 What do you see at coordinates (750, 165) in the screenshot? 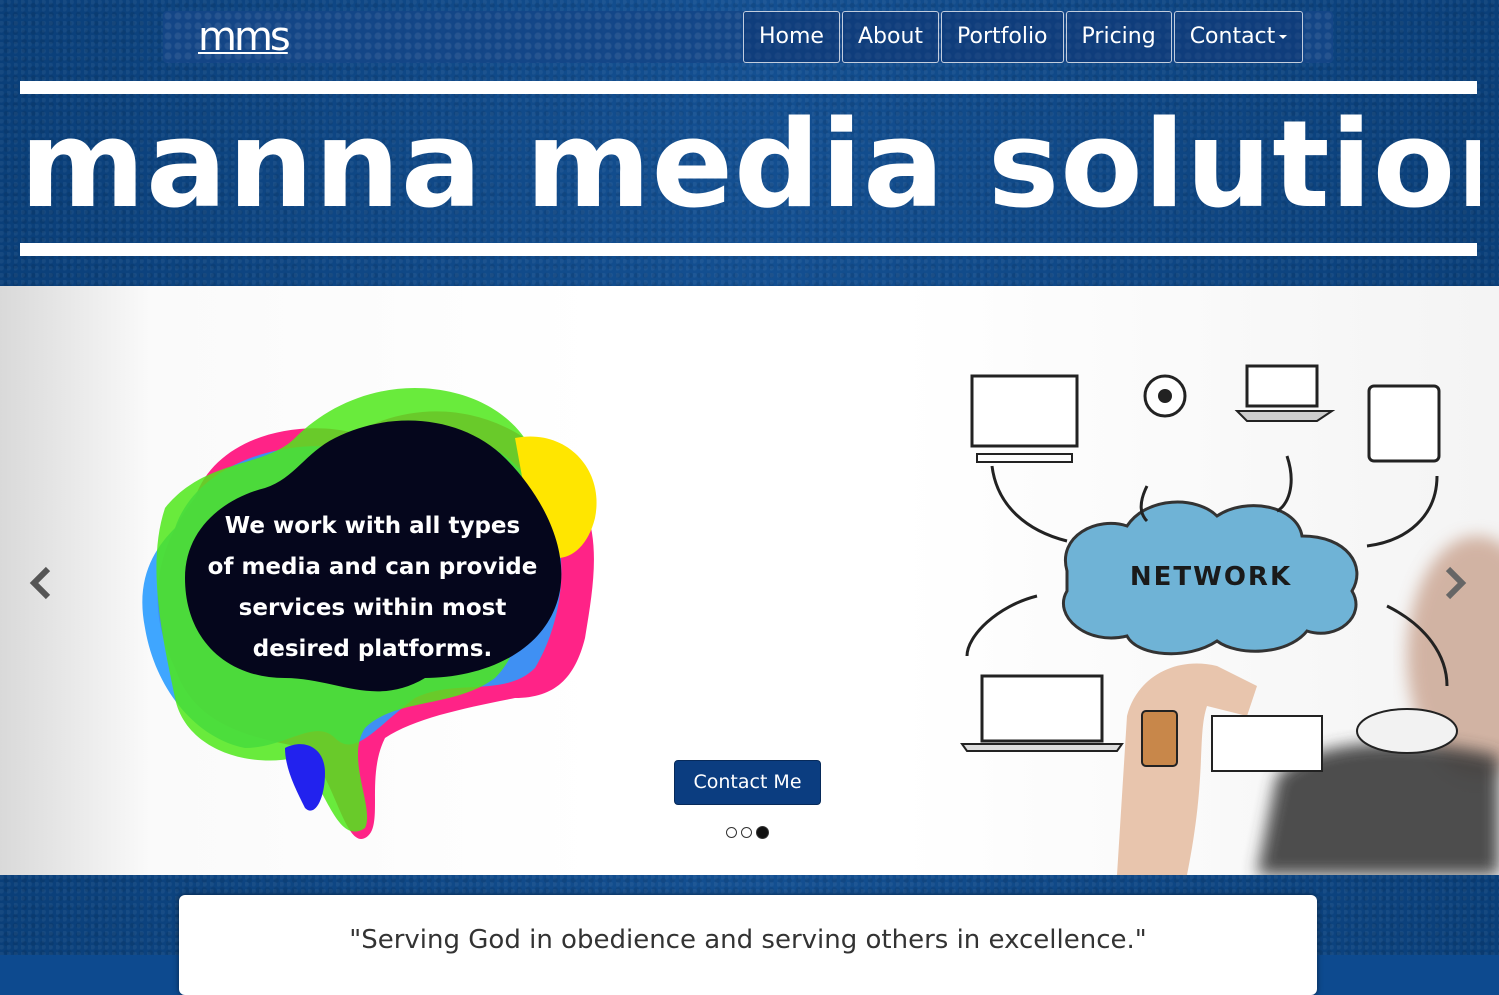
I see `brand-title: manna media solutions` at bounding box center [750, 165].